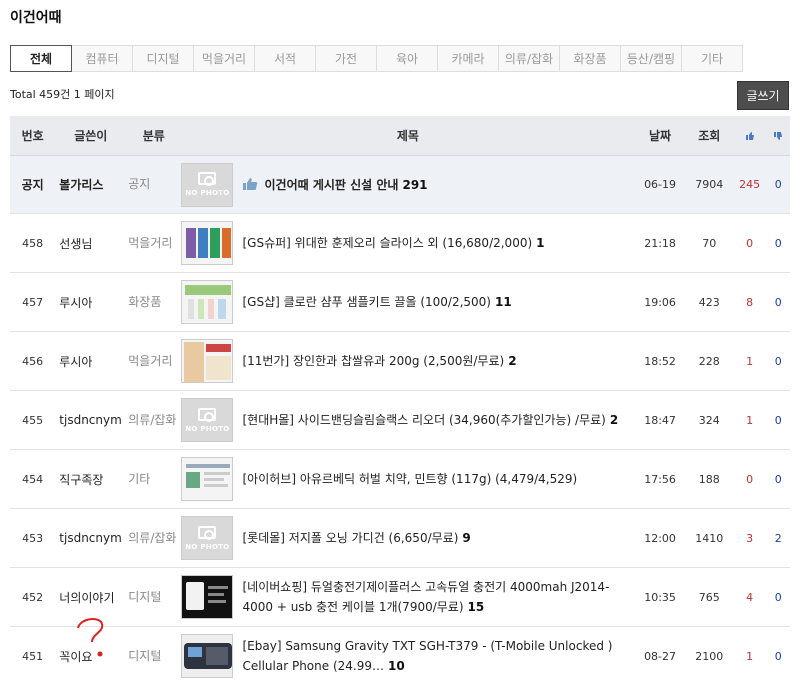 This screenshot has height=682, width=802. I want to click on comment-count: 1, so click(540, 243).